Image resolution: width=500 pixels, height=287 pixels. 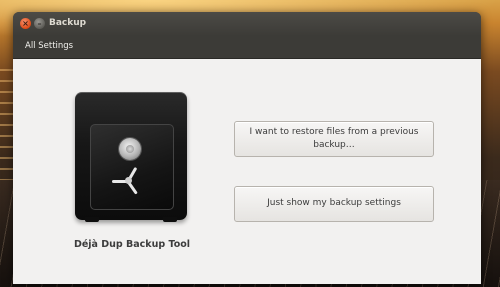 I want to click on safe-foot-left, so click(x=92, y=219).